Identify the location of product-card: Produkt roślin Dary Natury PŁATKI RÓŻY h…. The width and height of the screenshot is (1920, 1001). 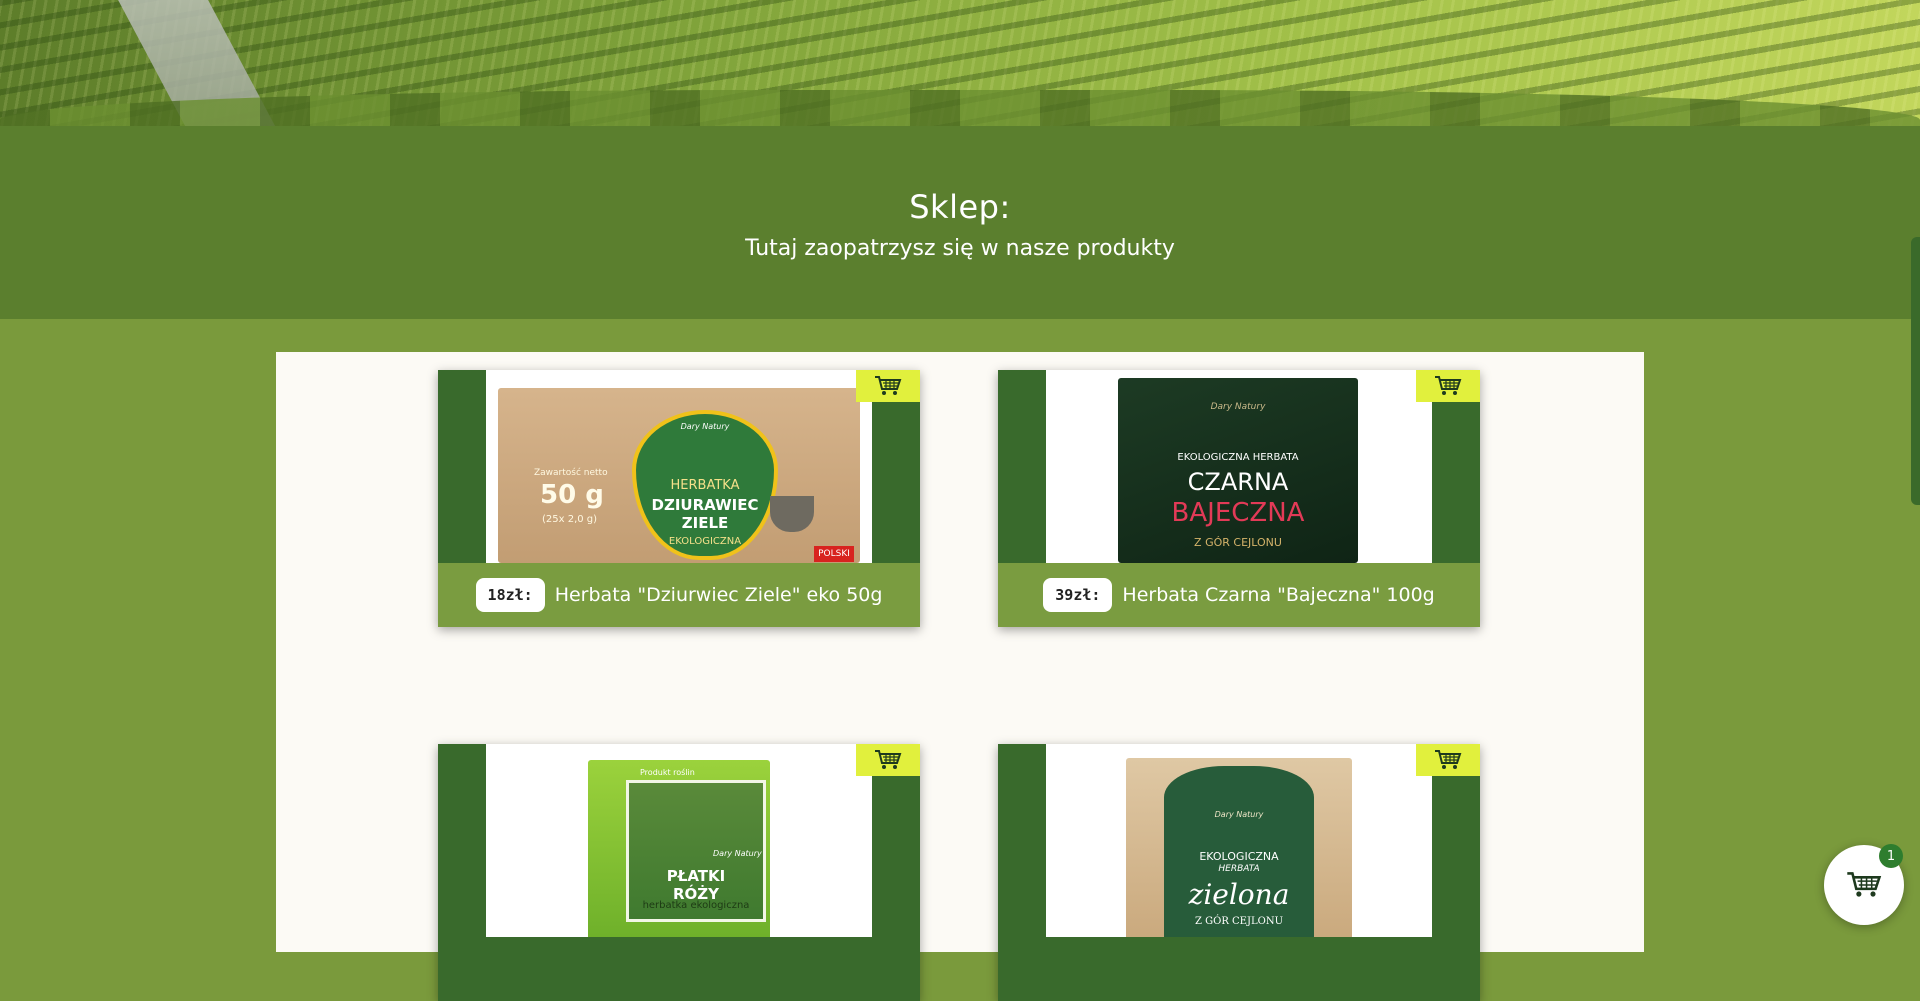
(679, 872).